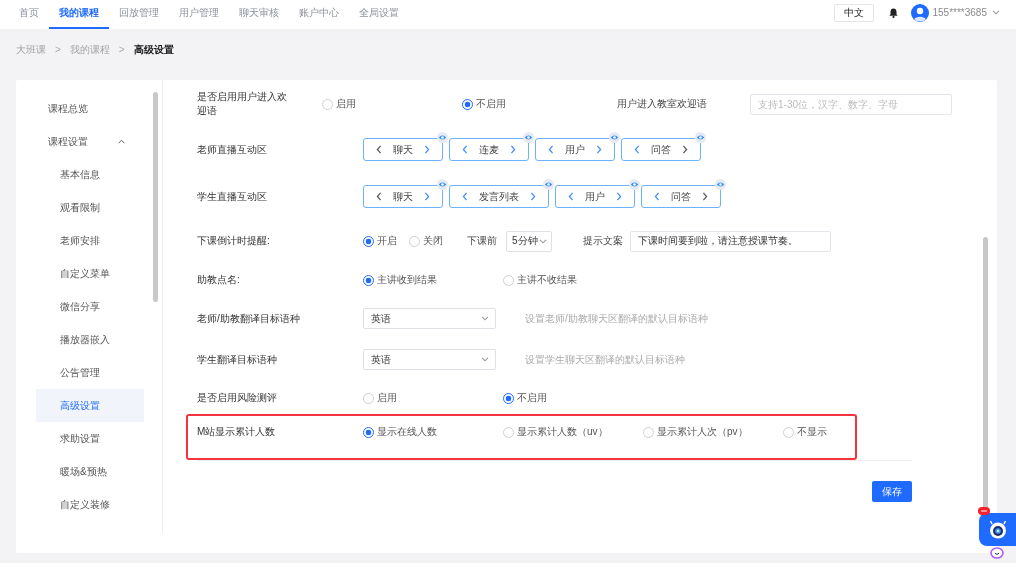  I want to click on sidebar-item: 自定义装修, so click(90, 504).